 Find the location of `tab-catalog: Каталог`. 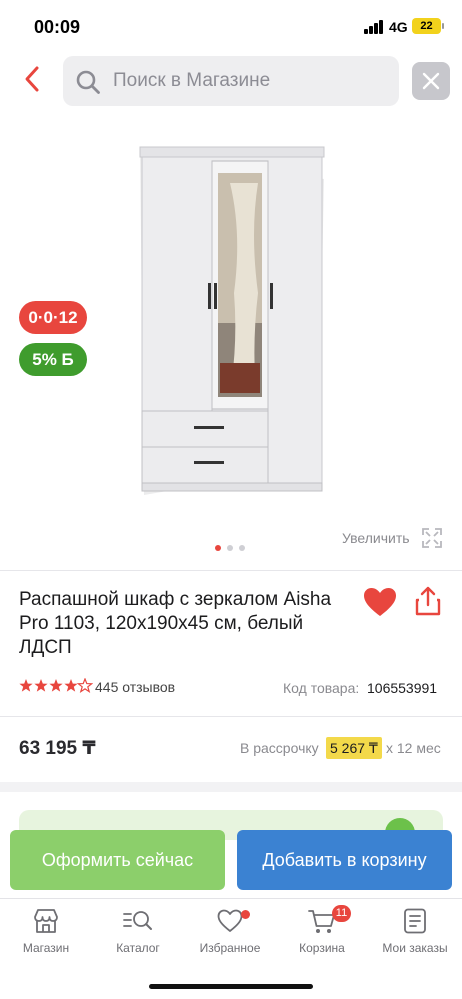

tab-catalog: Каталог is located at coordinates (138, 937).